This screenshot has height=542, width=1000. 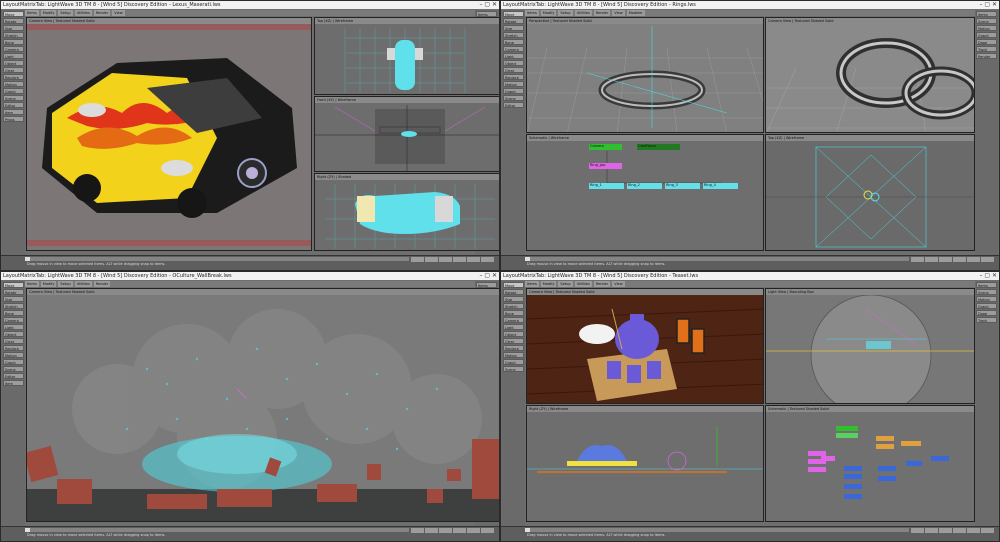 What do you see at coordinates (406, 212) in the screenshot?
I see `viewport-right-car: Right (ZY) | Shaded` at bounding box center [406, 212].